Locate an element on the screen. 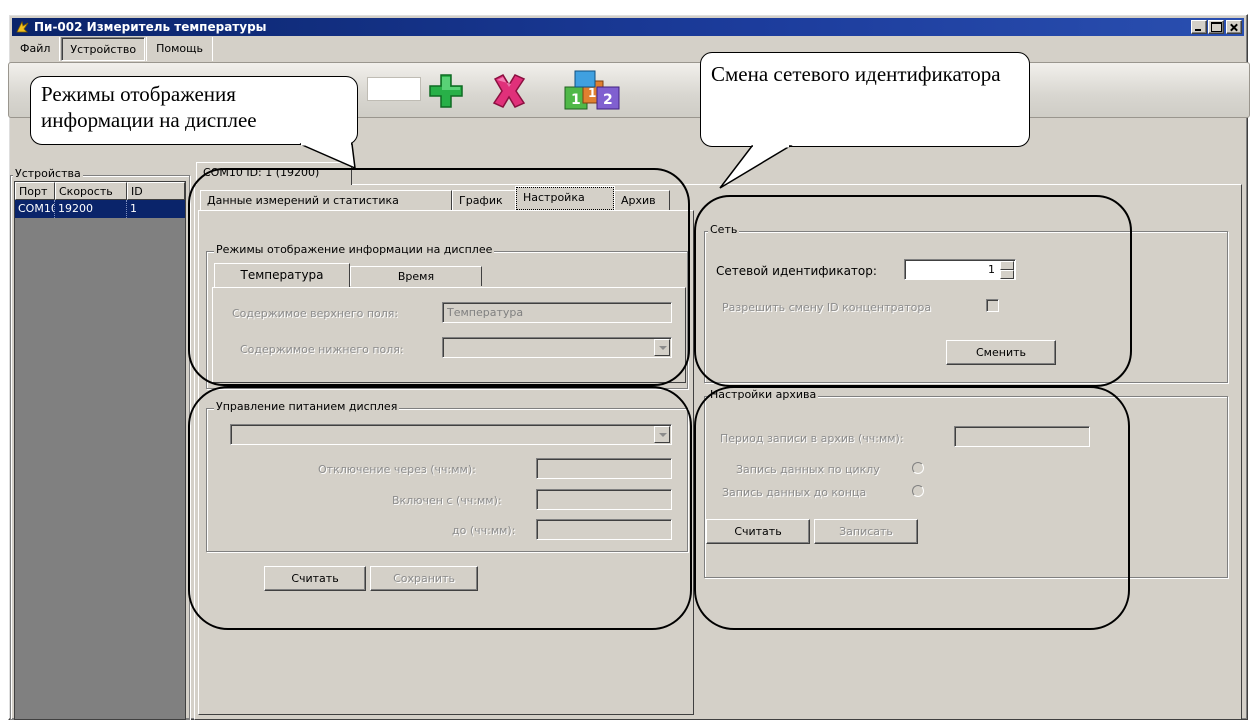  network-id-spinner is located at coordinates (1007, 270).